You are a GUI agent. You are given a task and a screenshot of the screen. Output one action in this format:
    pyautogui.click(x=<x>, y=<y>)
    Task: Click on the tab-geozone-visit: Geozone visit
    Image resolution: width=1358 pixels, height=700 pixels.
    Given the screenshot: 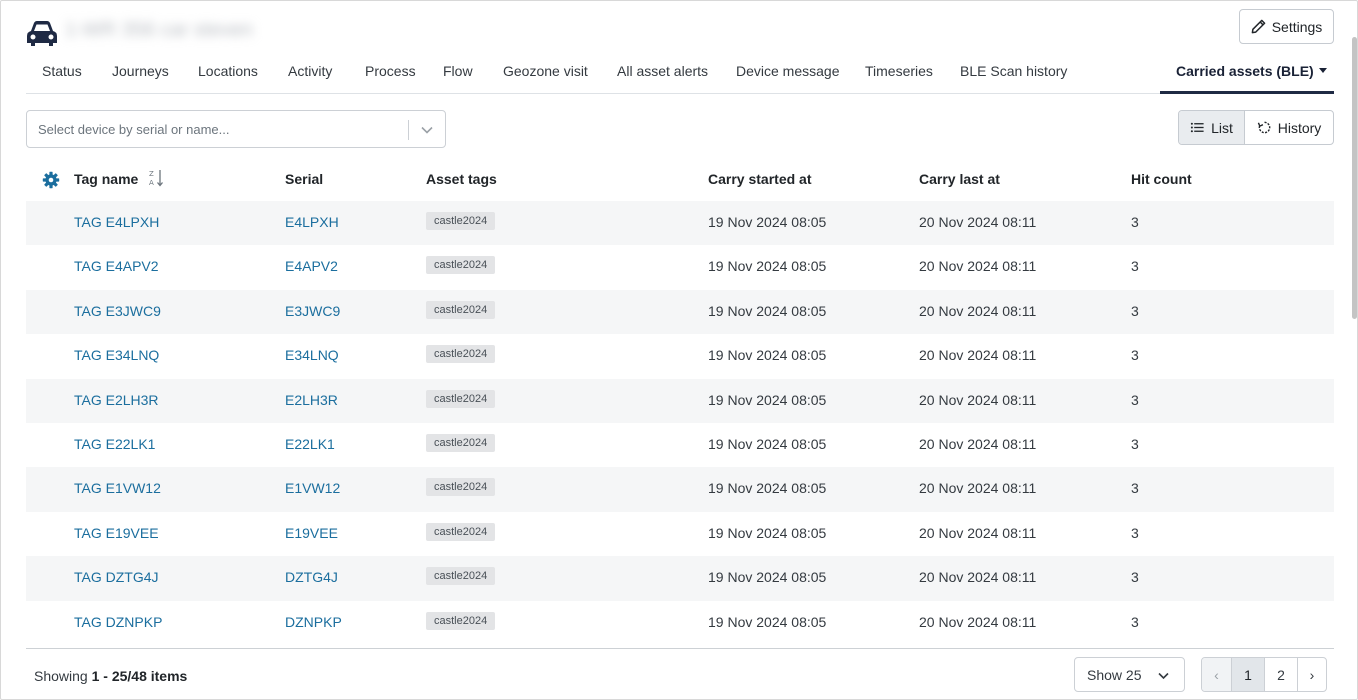 What is the action you would take?
    pyautogui.click(x=545, y=71)
    